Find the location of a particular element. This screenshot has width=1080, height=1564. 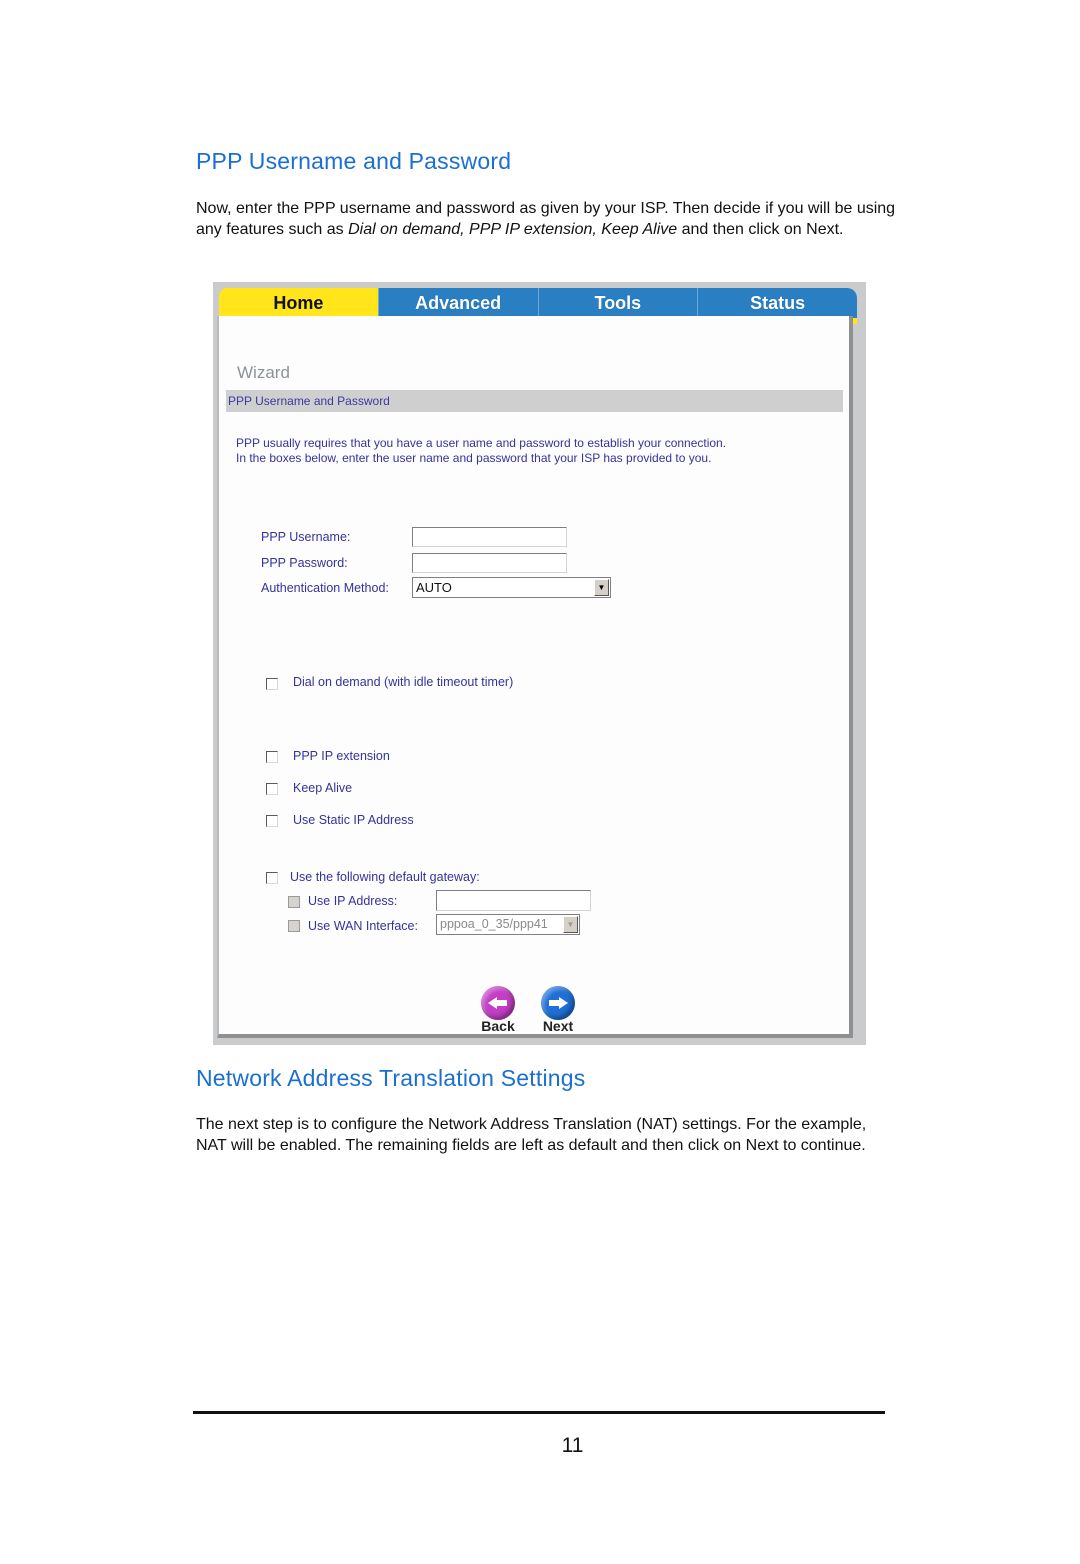

ppp-username-label: PPP Username: is located at coordinates (306, 537).